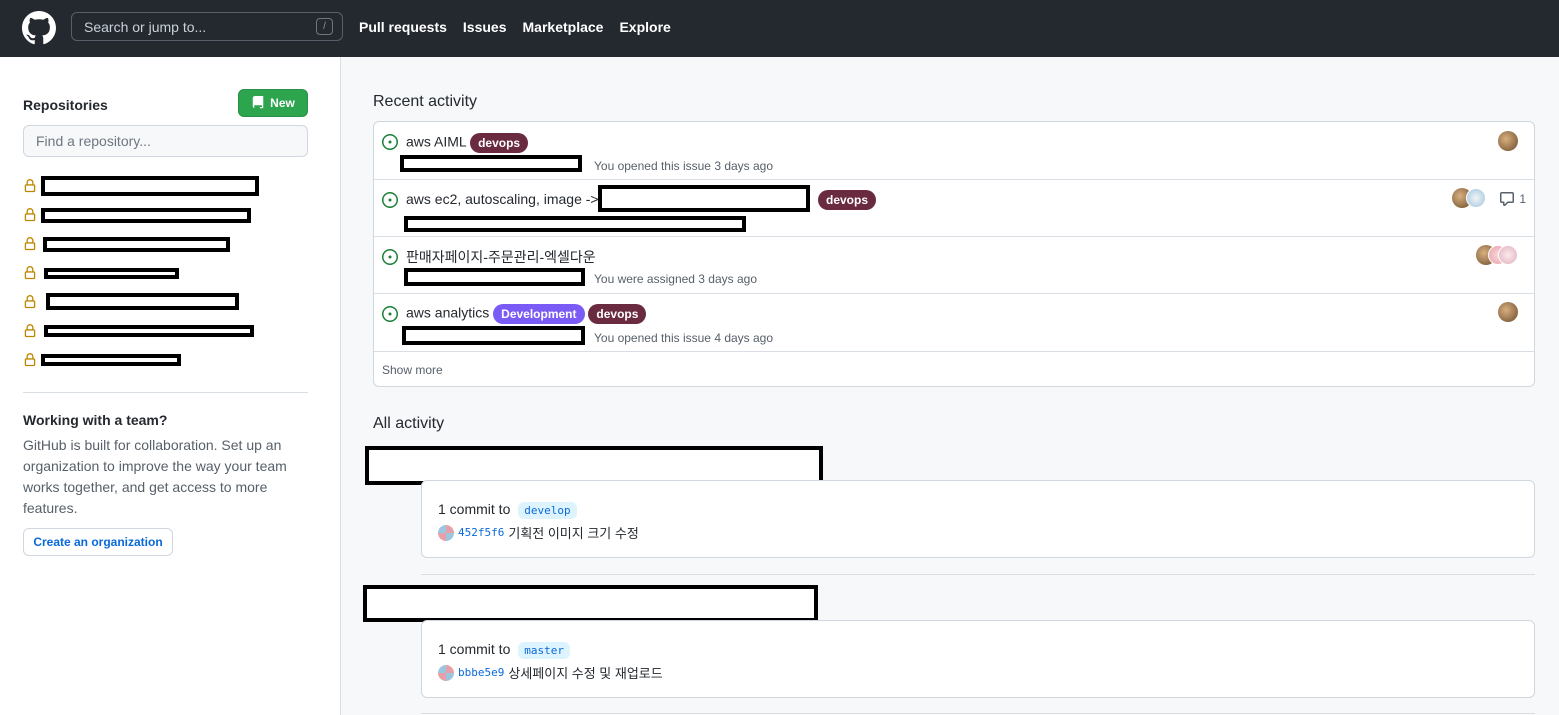 The width and height of the screenshot is (1559, 715). What do you see at coordinates (481, 532) in the screenshot?
I see `commit-sha-link: 452f5f6` at bounding box center [481, 532].